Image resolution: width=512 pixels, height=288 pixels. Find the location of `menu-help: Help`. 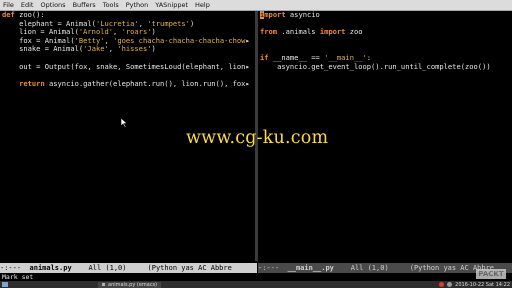

menu-help: Help is located at coordinates (202, 5).